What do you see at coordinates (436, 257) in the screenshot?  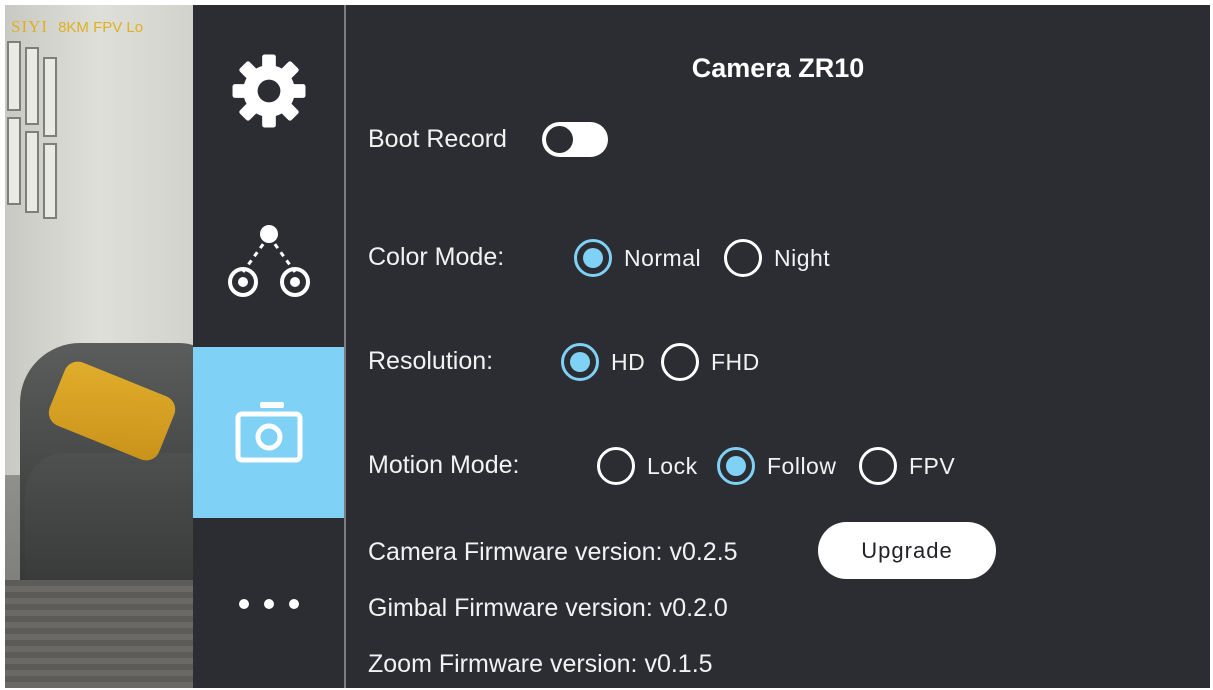 I see `color-mode-label: Color Mode:` at bounding box center [436, 257].